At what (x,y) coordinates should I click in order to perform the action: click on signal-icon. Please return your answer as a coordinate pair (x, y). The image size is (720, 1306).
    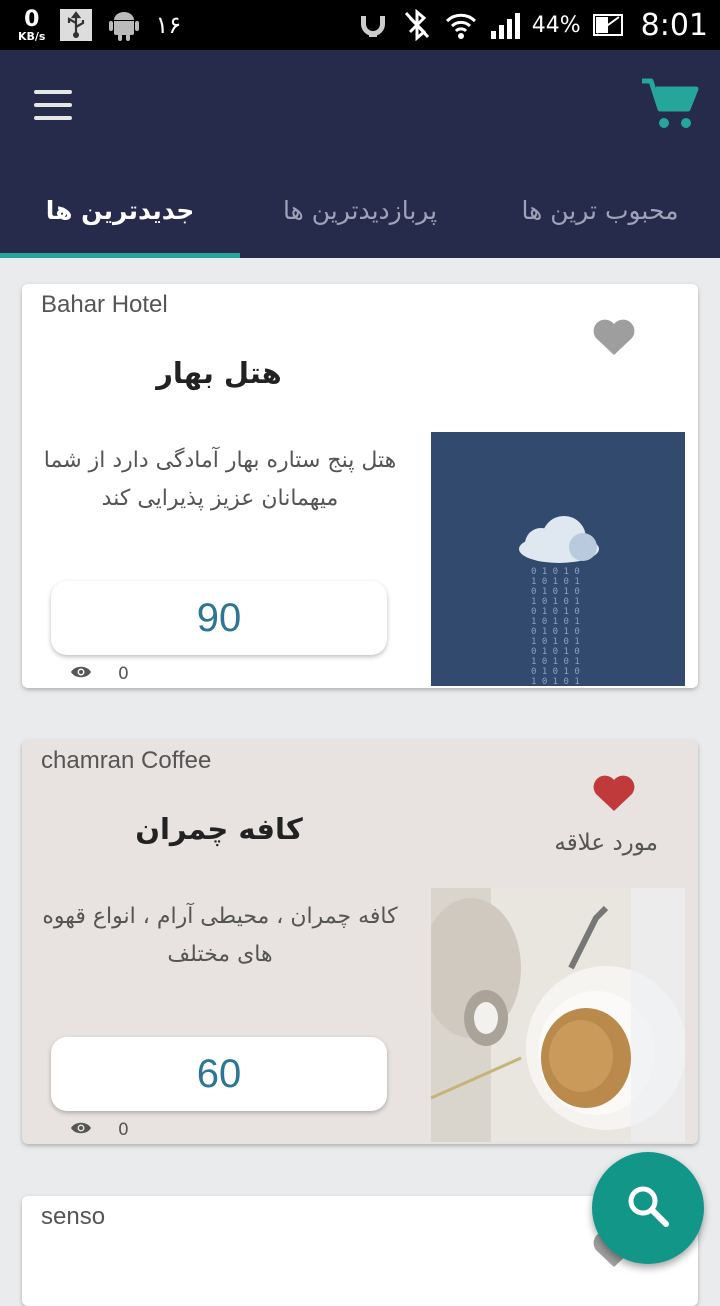
    Looking at the image, I should click on (505, 25).